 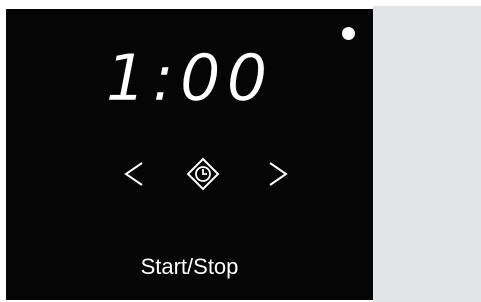 What do you see at coordinates (189, 79) in the screenshot?
I see `time-readout: 1:00` at bounding box center [189, 79].